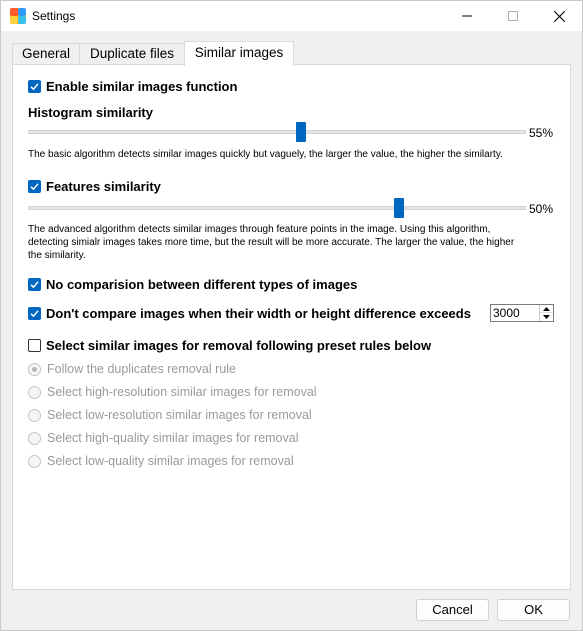 This screenshot has width=583, height=631. What do you see at coordinates (399, 208) in the screenshot?
I see `features-slider-thumb` at bounding box center [399, 208].